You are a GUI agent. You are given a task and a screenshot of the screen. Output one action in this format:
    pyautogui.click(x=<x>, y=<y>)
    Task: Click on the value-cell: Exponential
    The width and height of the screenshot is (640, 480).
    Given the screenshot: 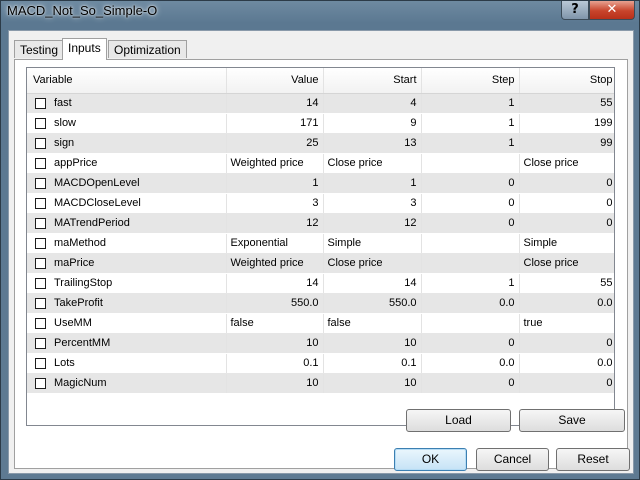 What is the action you would take?
    pyautogui.click(x=275, y=243)
    